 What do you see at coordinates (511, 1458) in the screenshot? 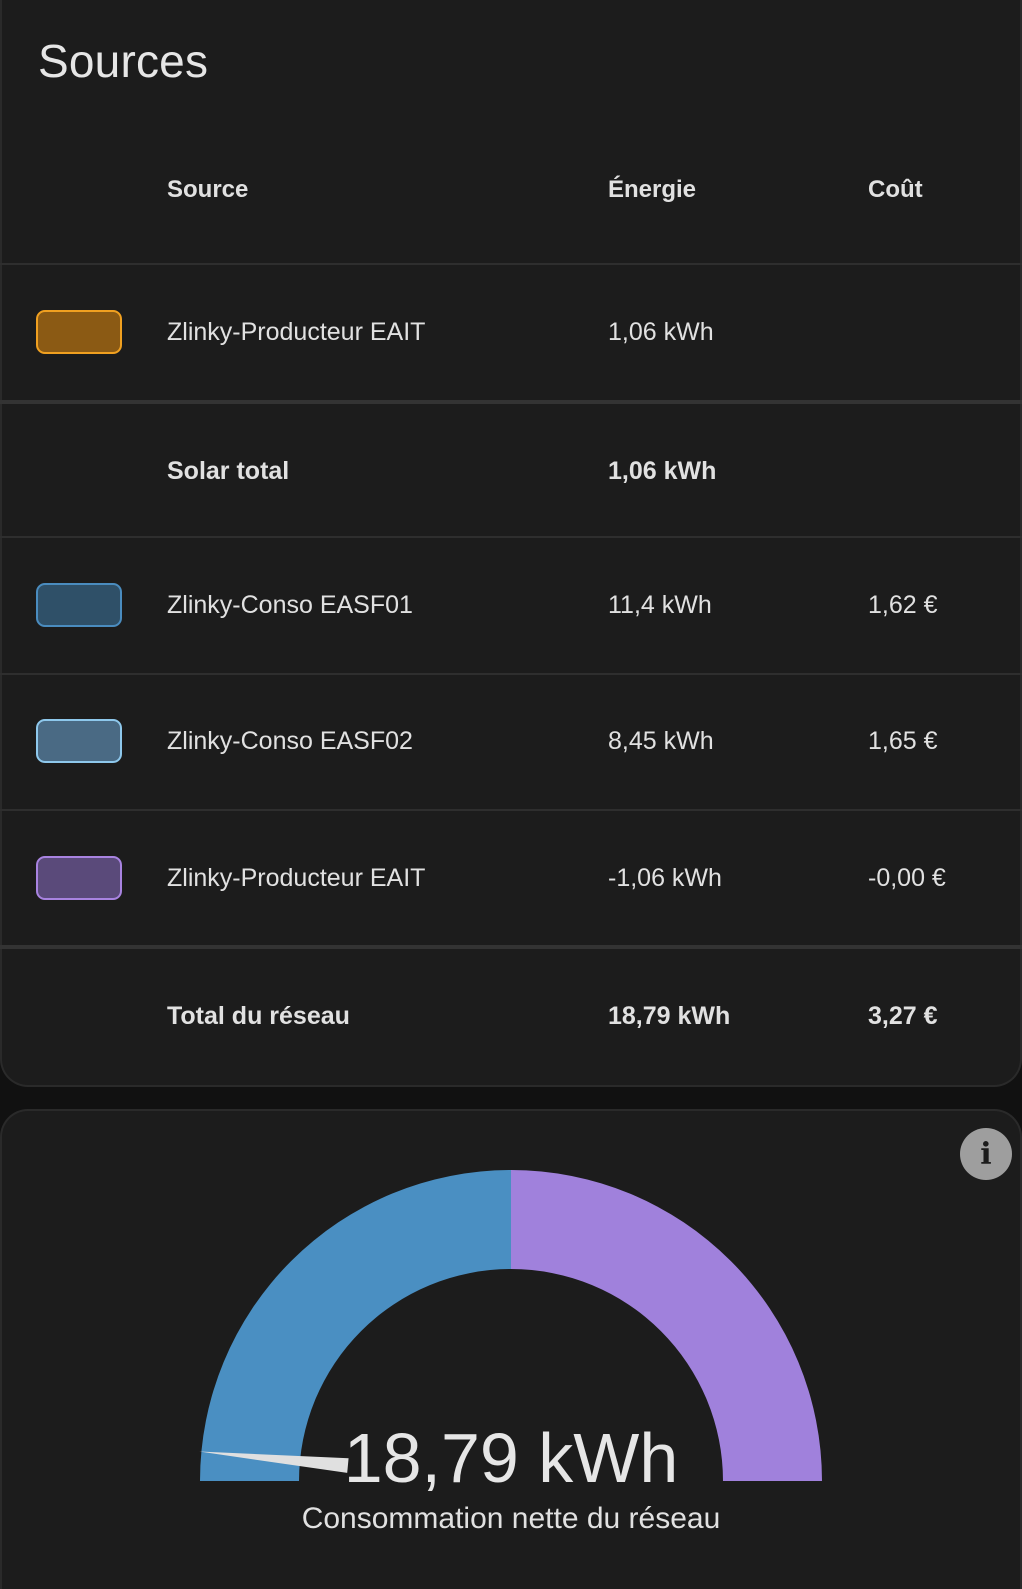
I see `gauge-value: 18,79 kWh` at bounding box center [511, 1458].